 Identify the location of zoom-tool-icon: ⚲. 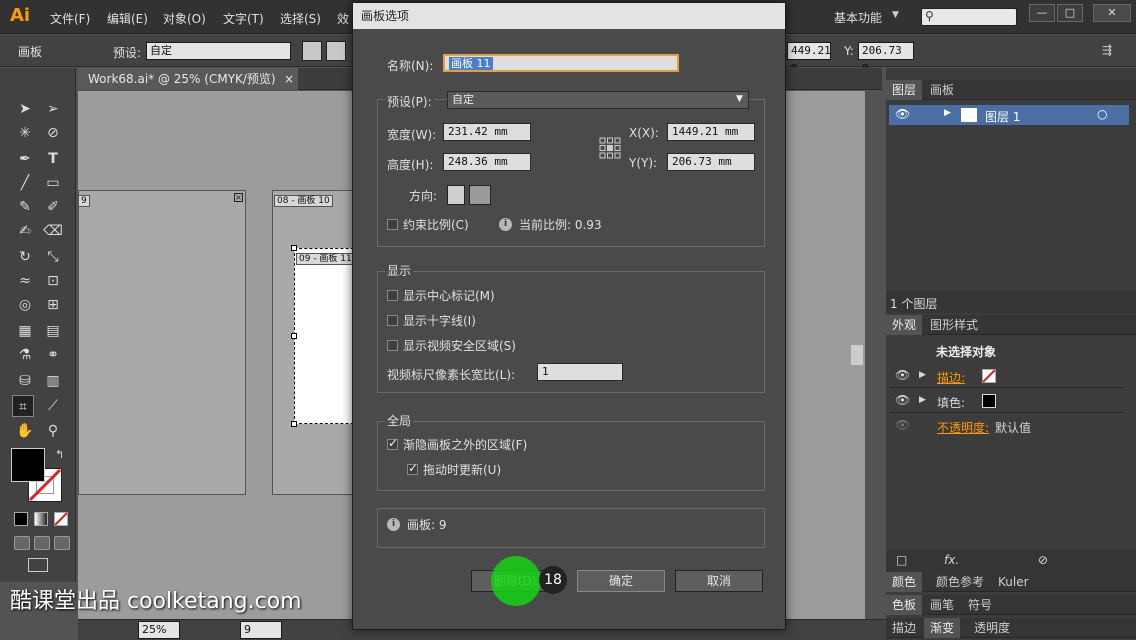
(53, 431).